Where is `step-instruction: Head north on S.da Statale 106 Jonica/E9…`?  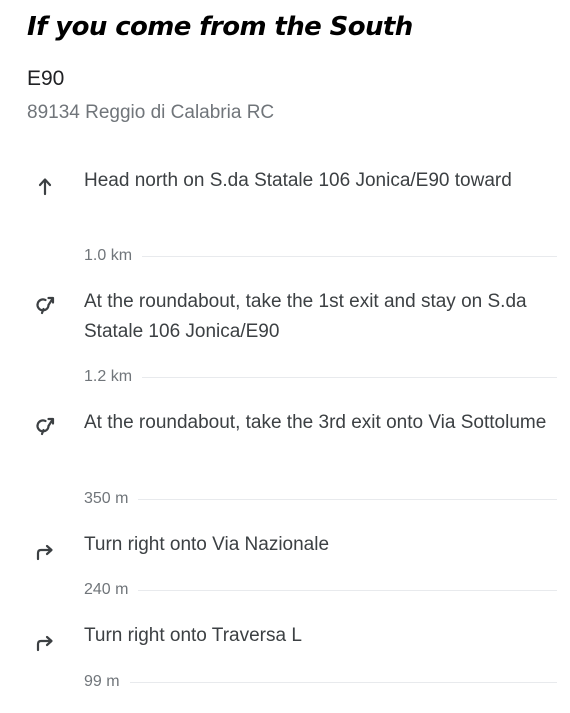
step-instruction: Head north on S.da Statale 106 Jonica/E9… is located at coordinates (298, 180).